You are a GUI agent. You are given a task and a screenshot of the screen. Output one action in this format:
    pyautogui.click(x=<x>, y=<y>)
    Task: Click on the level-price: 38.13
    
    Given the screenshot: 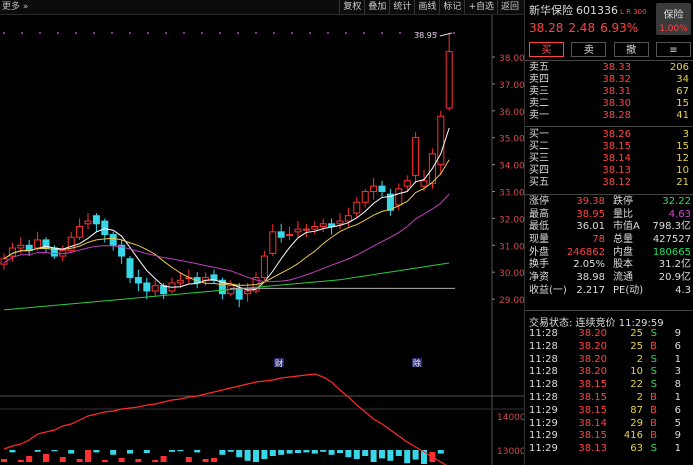 What is the action you would take?
    pyautogui.click(x=616, y=170)
    